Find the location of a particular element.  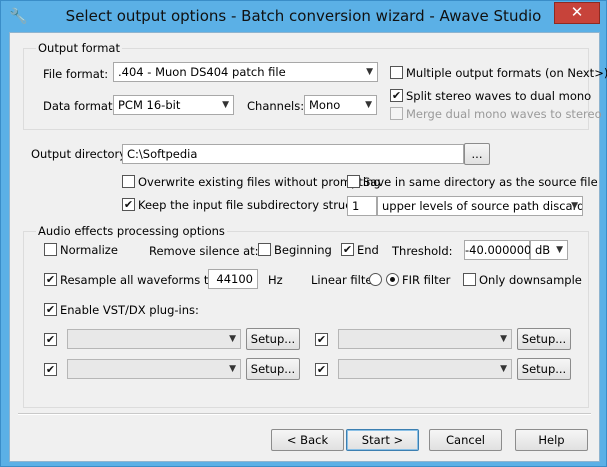

split-stereo-label: Split stereo waves to dual mono is located at coordinates (499, 96).